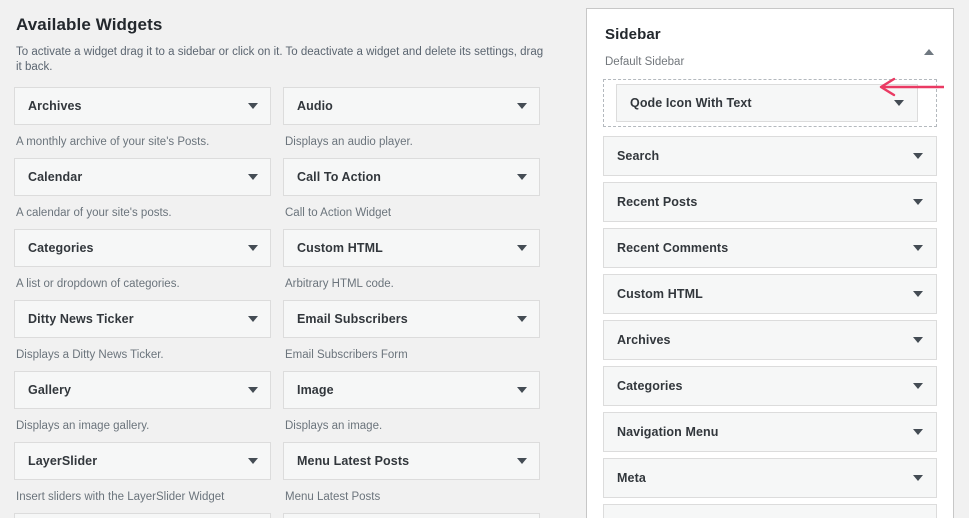 The image size is (969, 518). I want to click on sidebar-widget-label: Recent Posts, so click(657, 202).